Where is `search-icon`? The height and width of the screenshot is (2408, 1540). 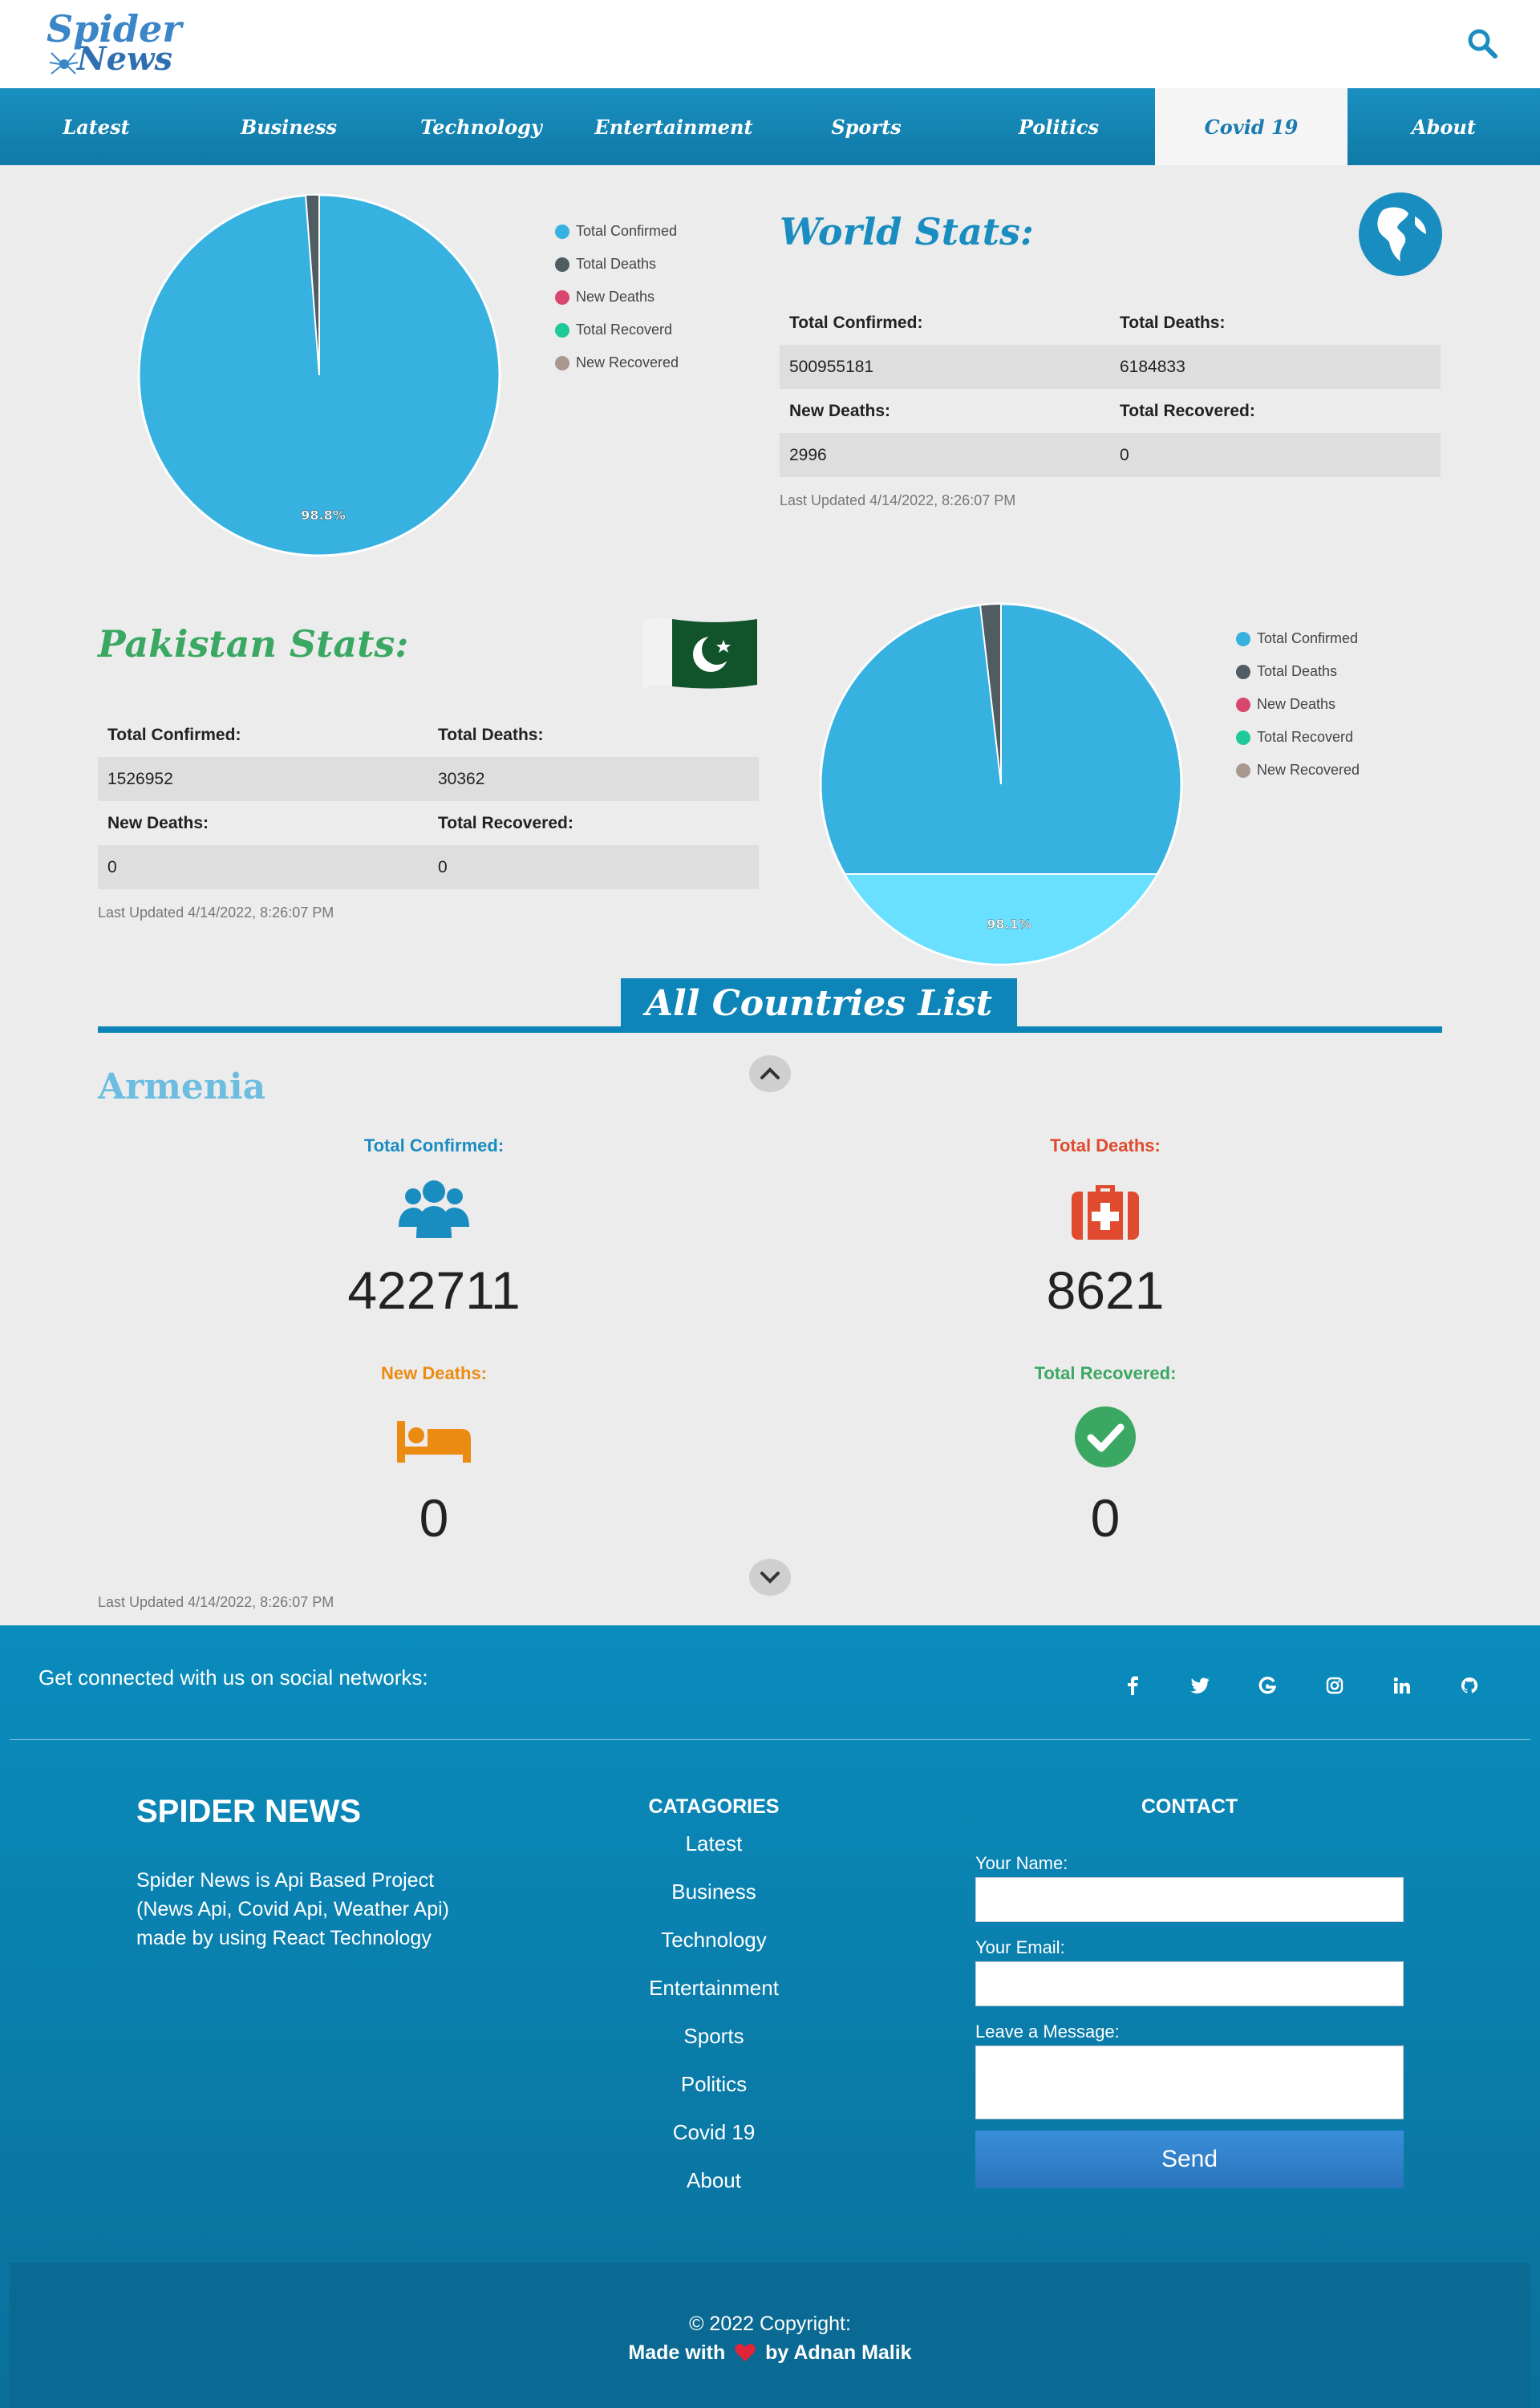 search-icon is located at coordinates (1482, 43).